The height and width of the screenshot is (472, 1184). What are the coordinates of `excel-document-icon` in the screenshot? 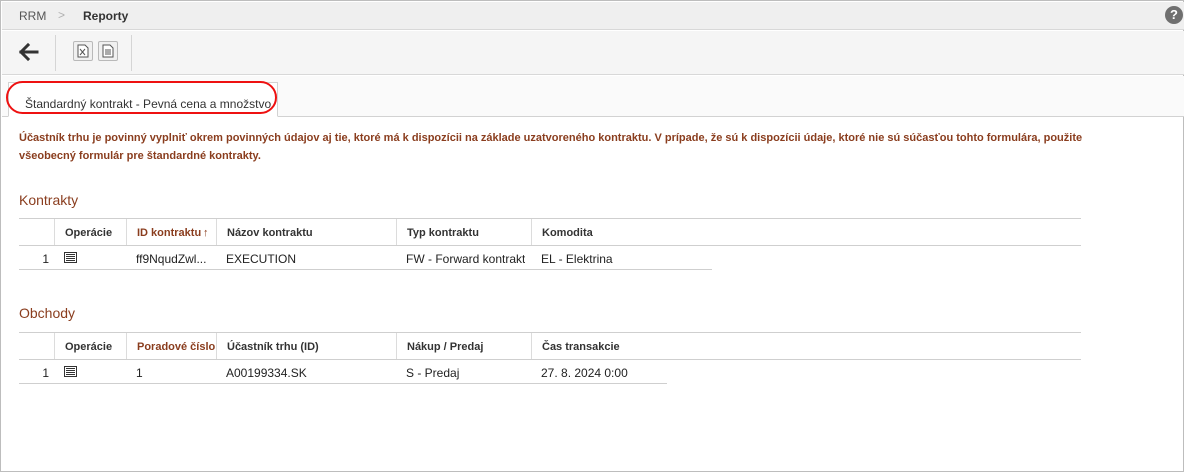 It's located at (83, 51).